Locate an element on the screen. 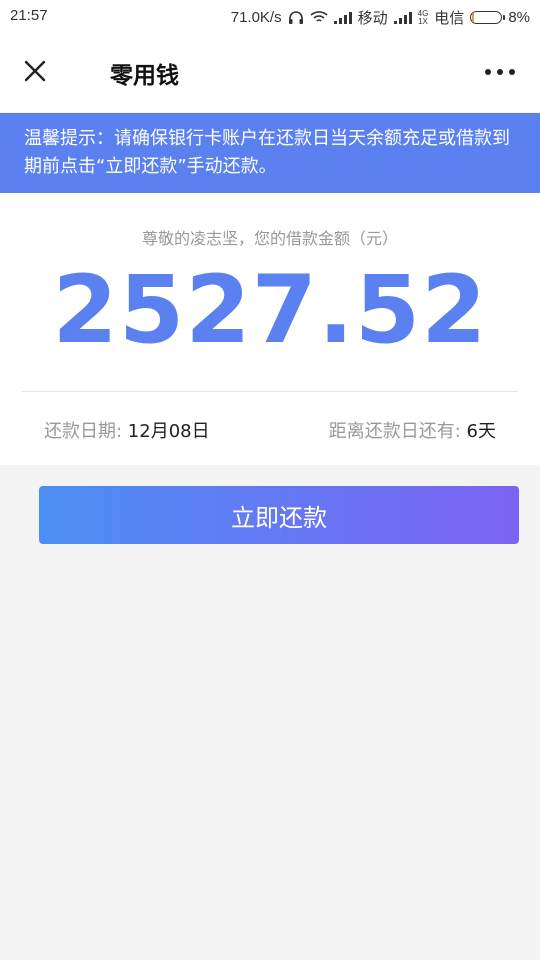  days-left: 距离还款日还有: 6天 is located at coordinates (412, 430).